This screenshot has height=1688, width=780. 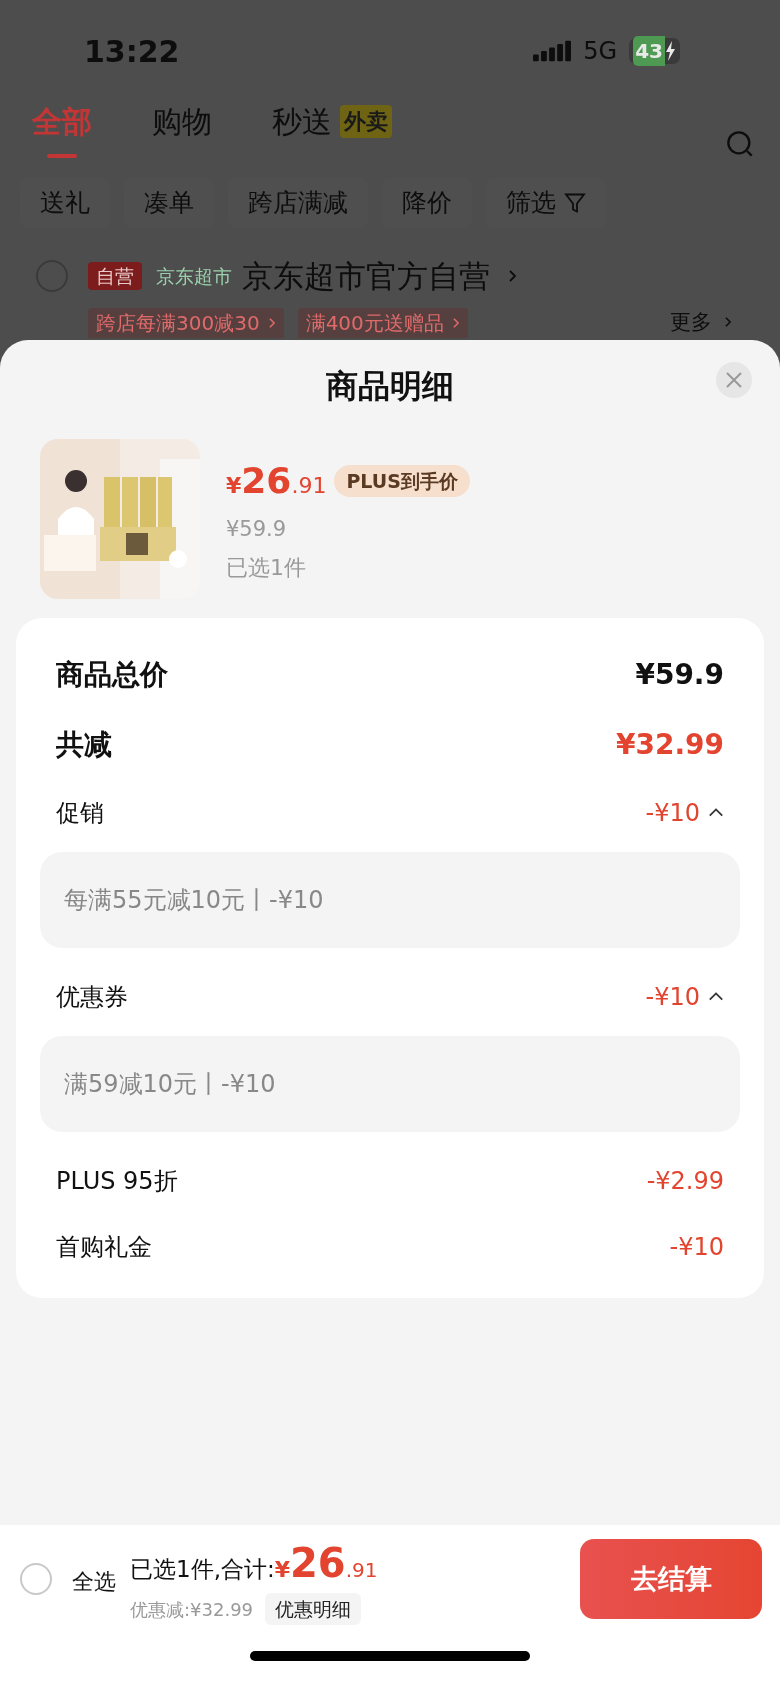 What do you see at coordinates (575, 202) in the screenshot?
I see `filter-icon` at bounding box center [575, 202].